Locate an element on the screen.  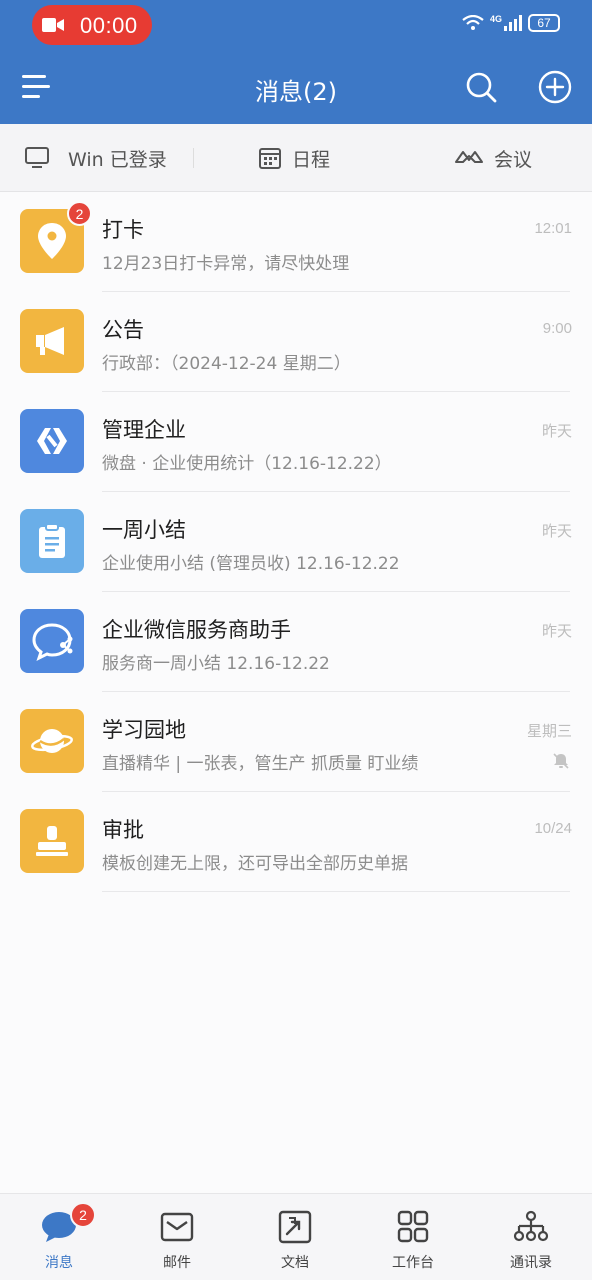
schedule-label: 日程 is located at coordinates (311, 159).